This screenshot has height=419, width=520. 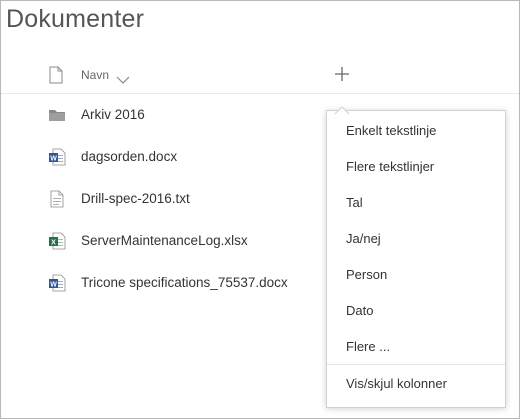 I want to click on menu-item-label: Person, so click(x=367, y=274).